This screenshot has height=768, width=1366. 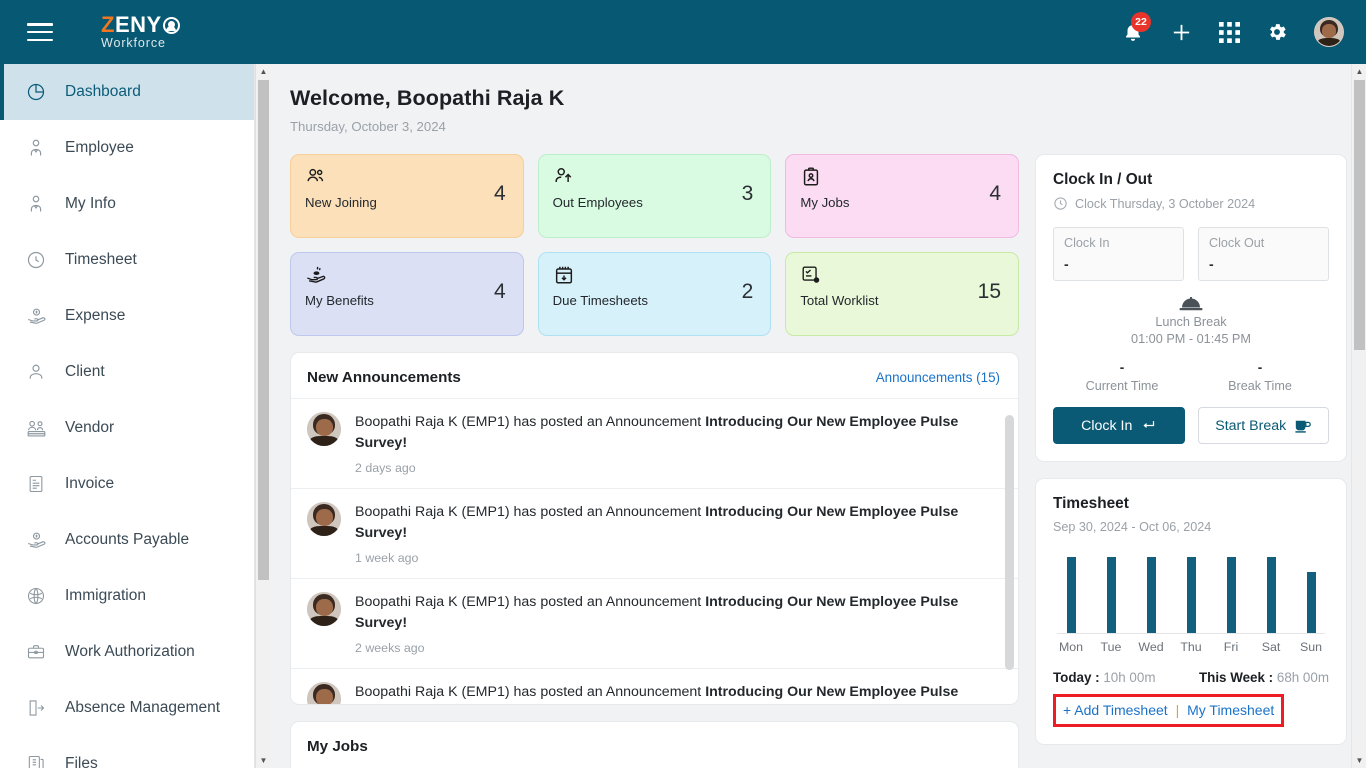 I want to click on stat-card-label: New Joining, so click(x=341, y=202).